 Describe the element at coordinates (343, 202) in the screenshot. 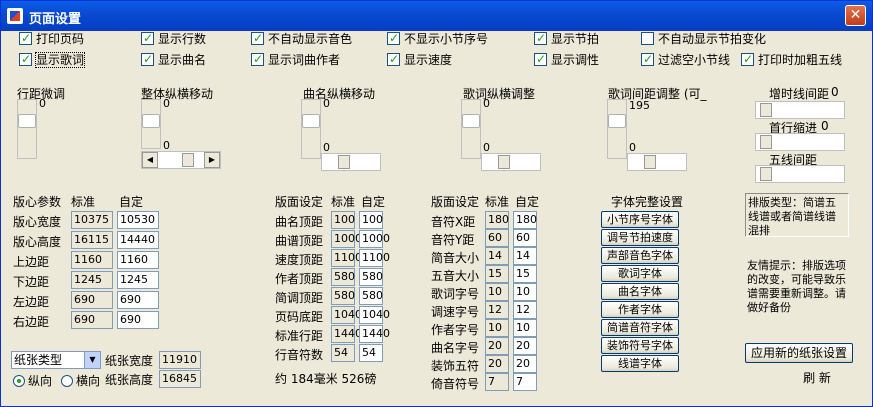

I see `table-header-std: 标准` at that location.